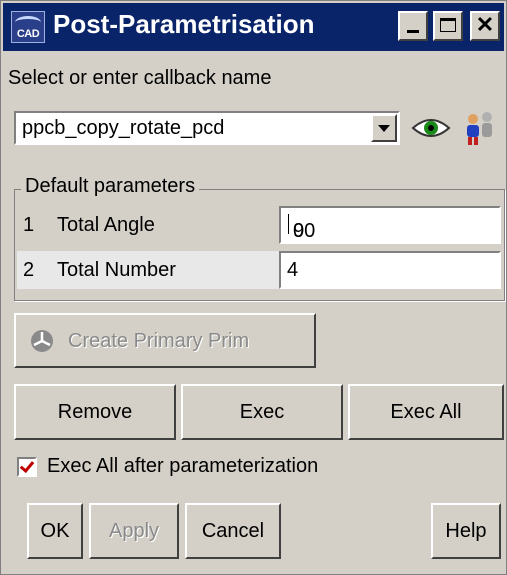  I want to click on callback-combobox: ppcb_copy_rotate_pcd, so click(207, 128).